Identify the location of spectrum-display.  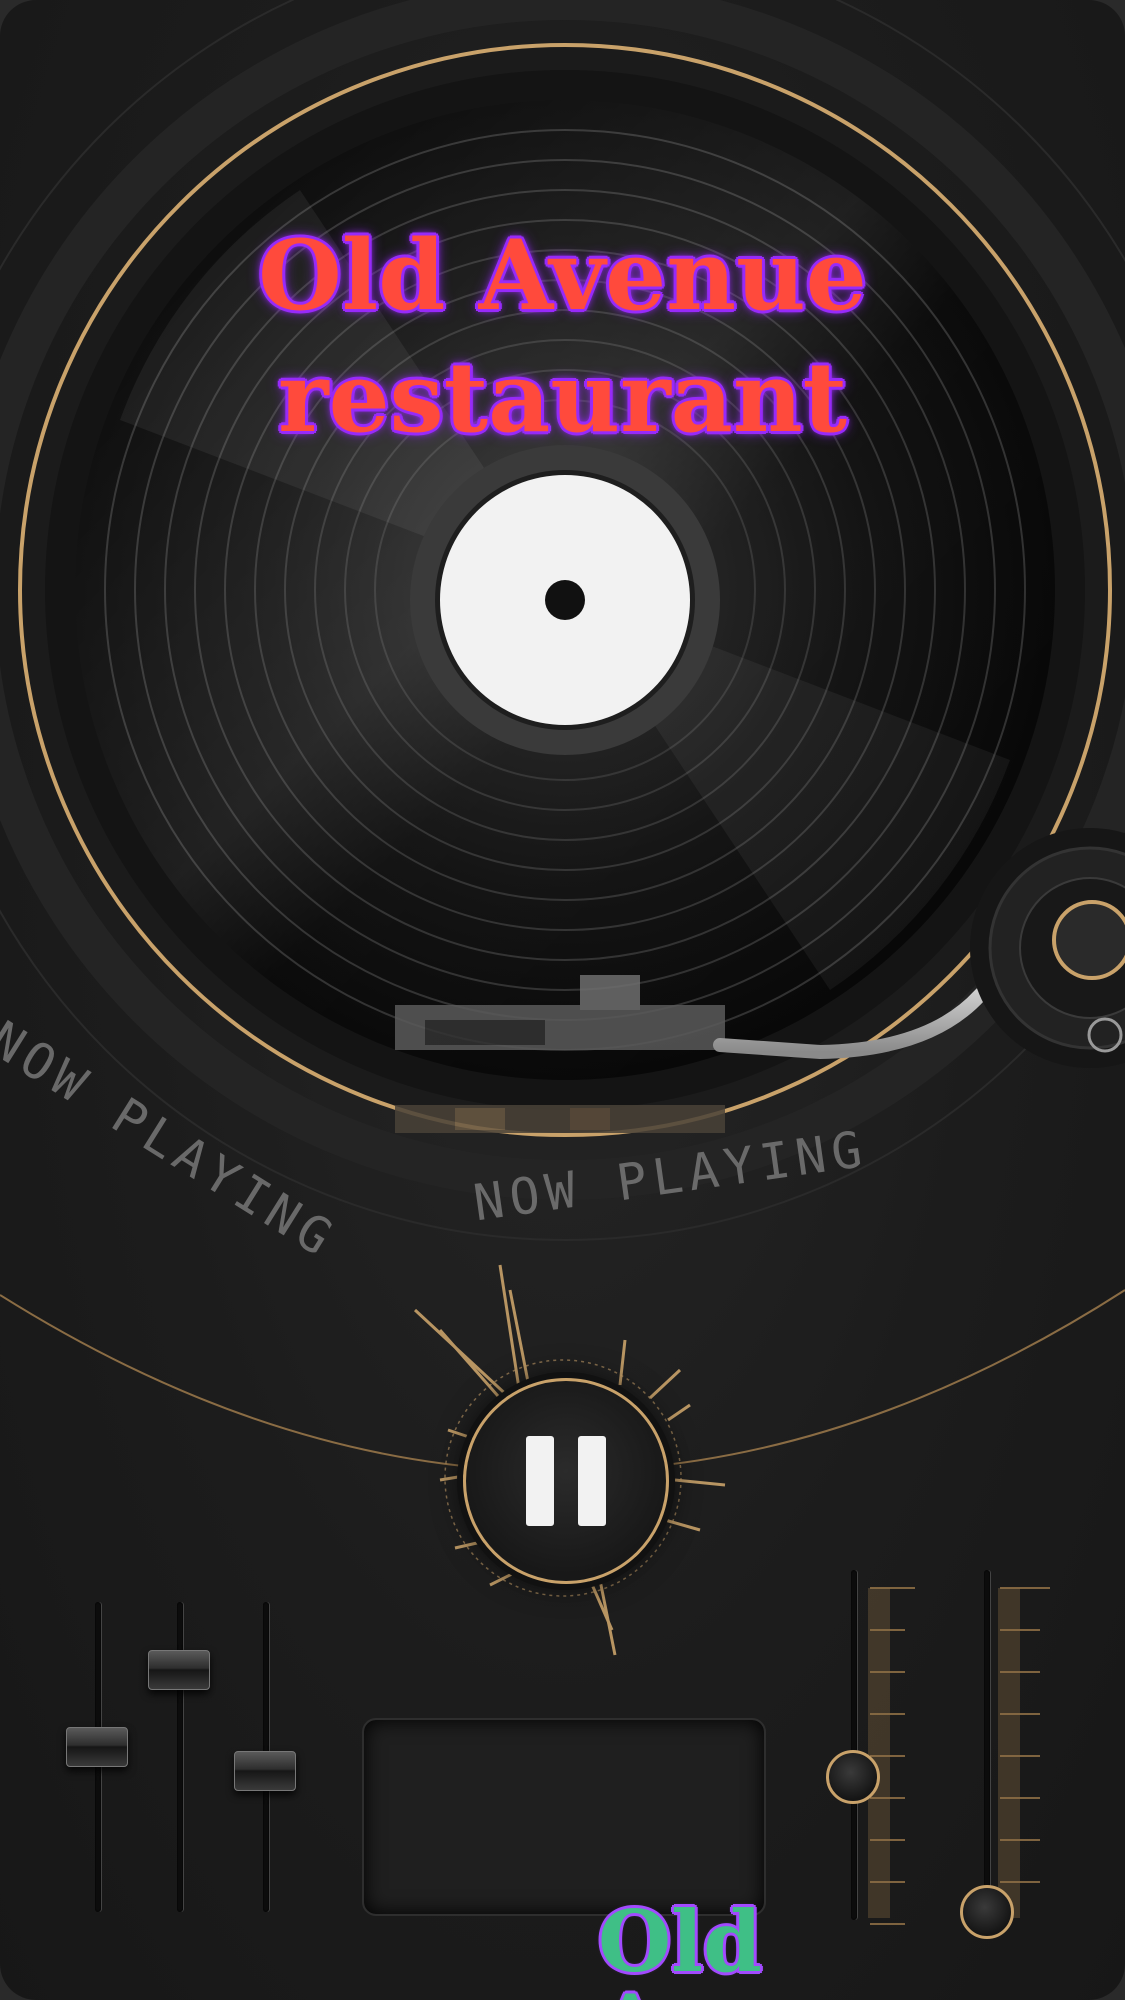
(564, 1817).